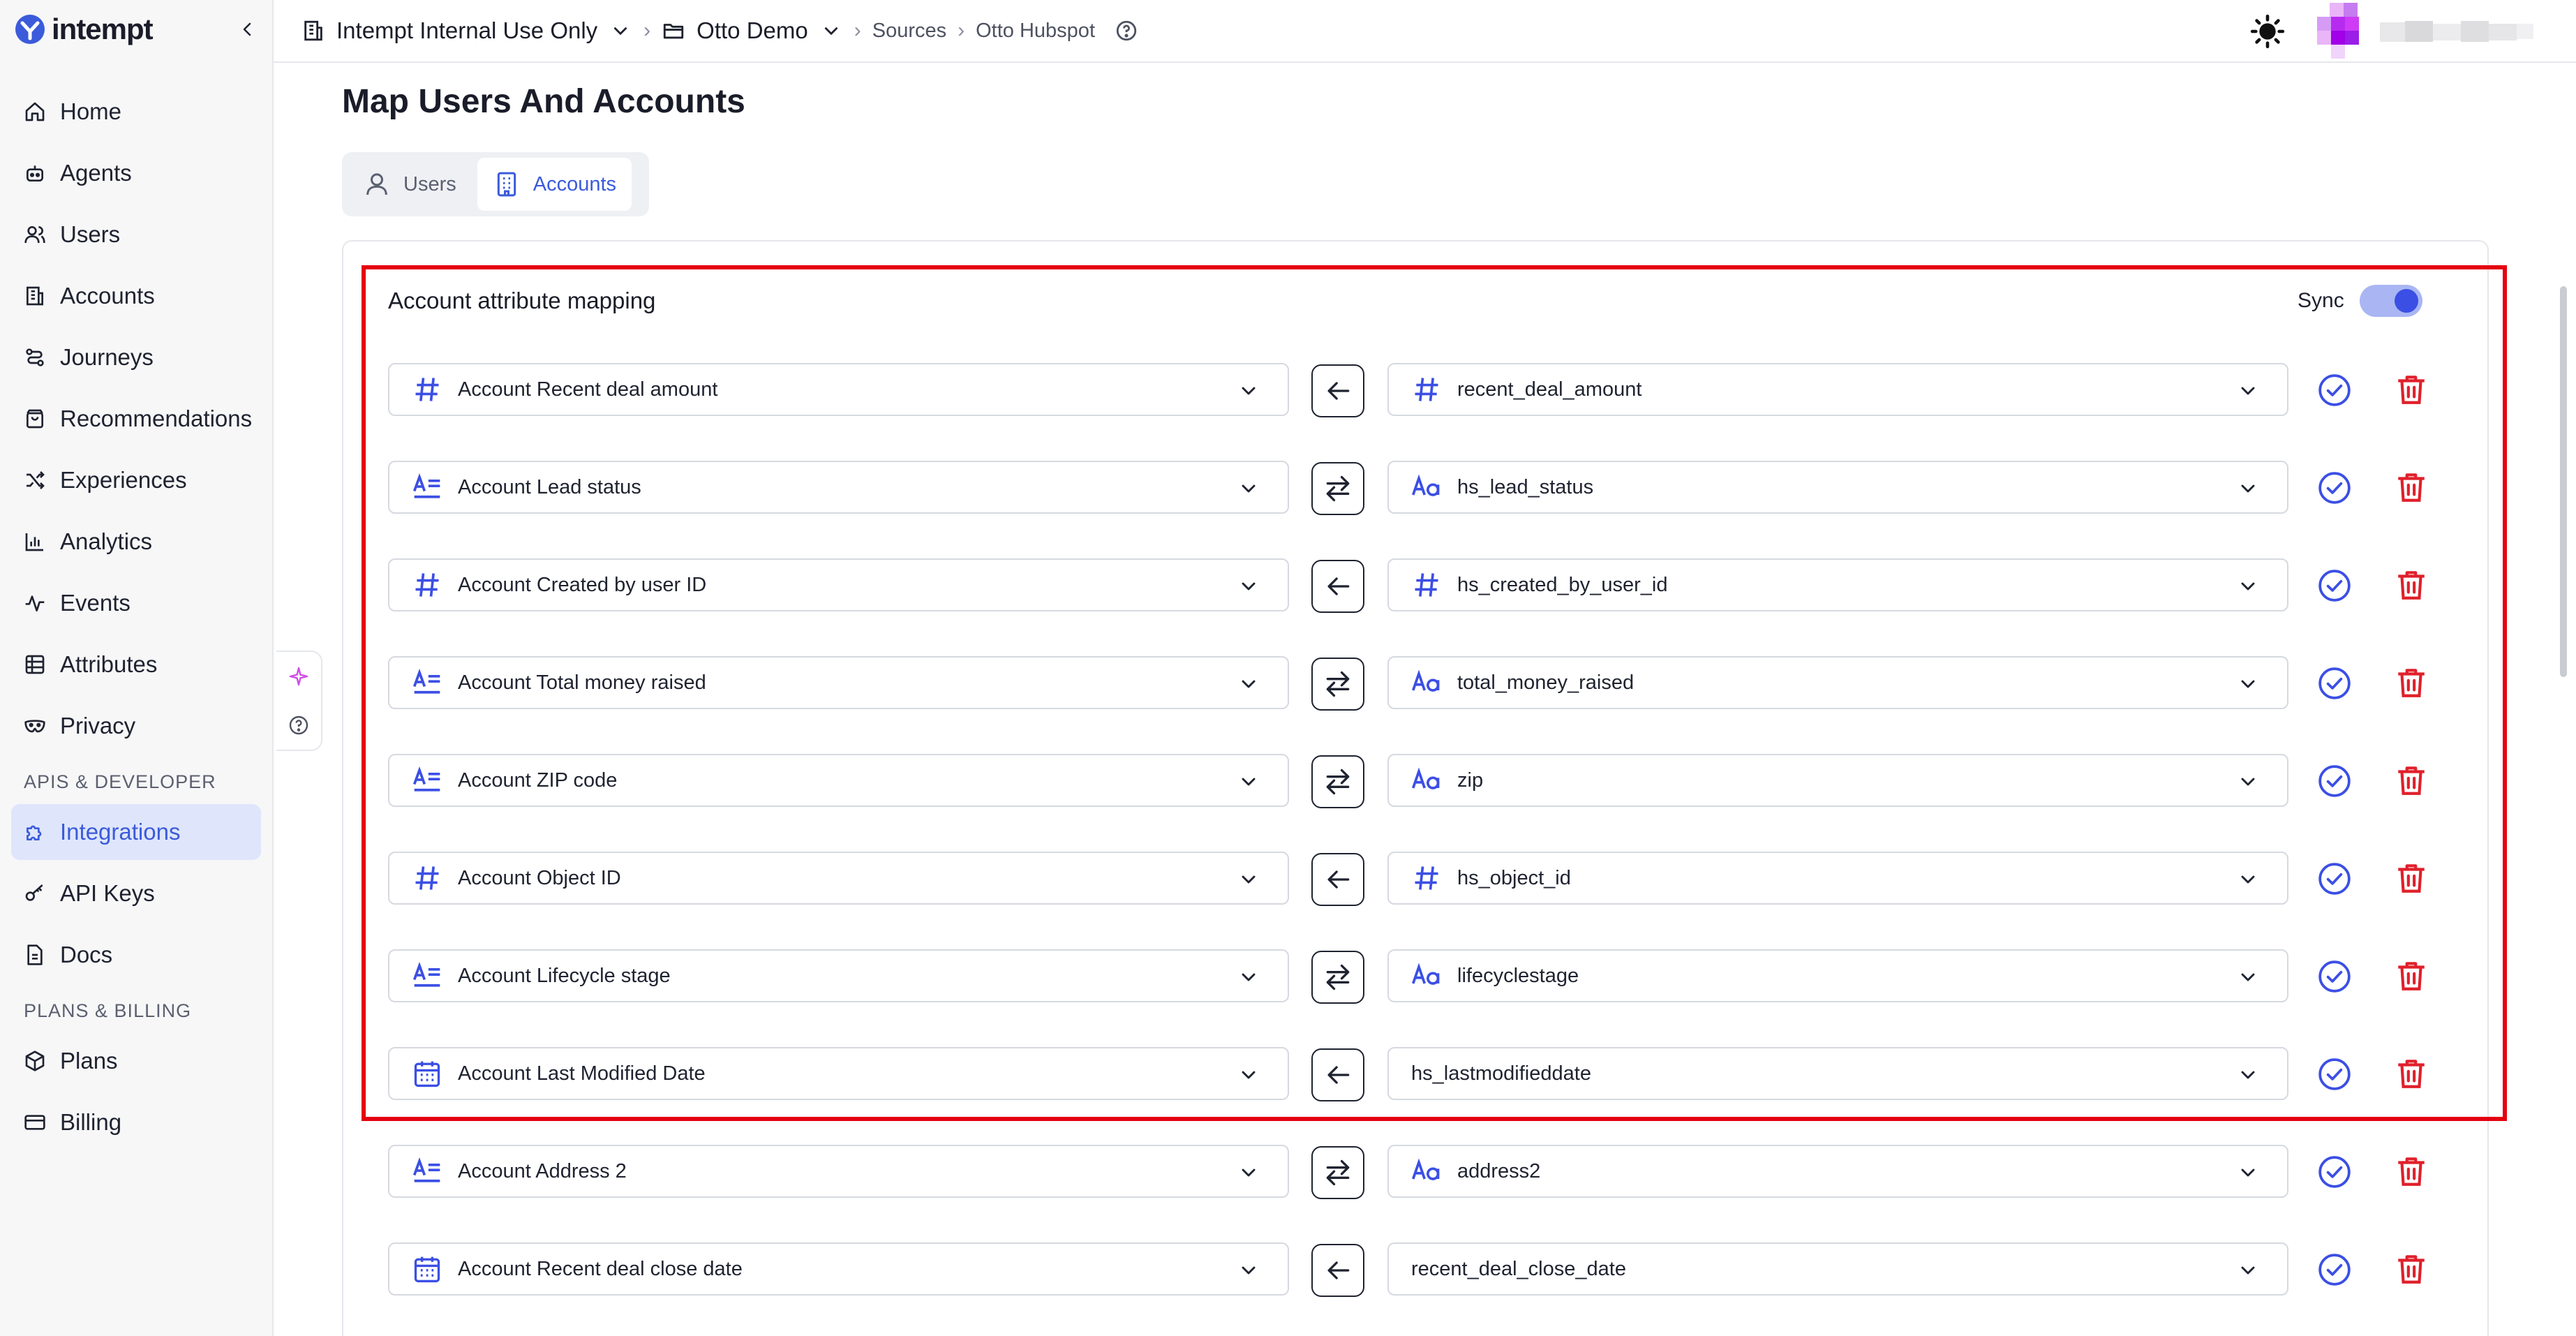  What do you see at coordinates (1837, 488) in the screenshot?
I see `source-property-select: hs_lead_status` at bounding box center [1837, 488].